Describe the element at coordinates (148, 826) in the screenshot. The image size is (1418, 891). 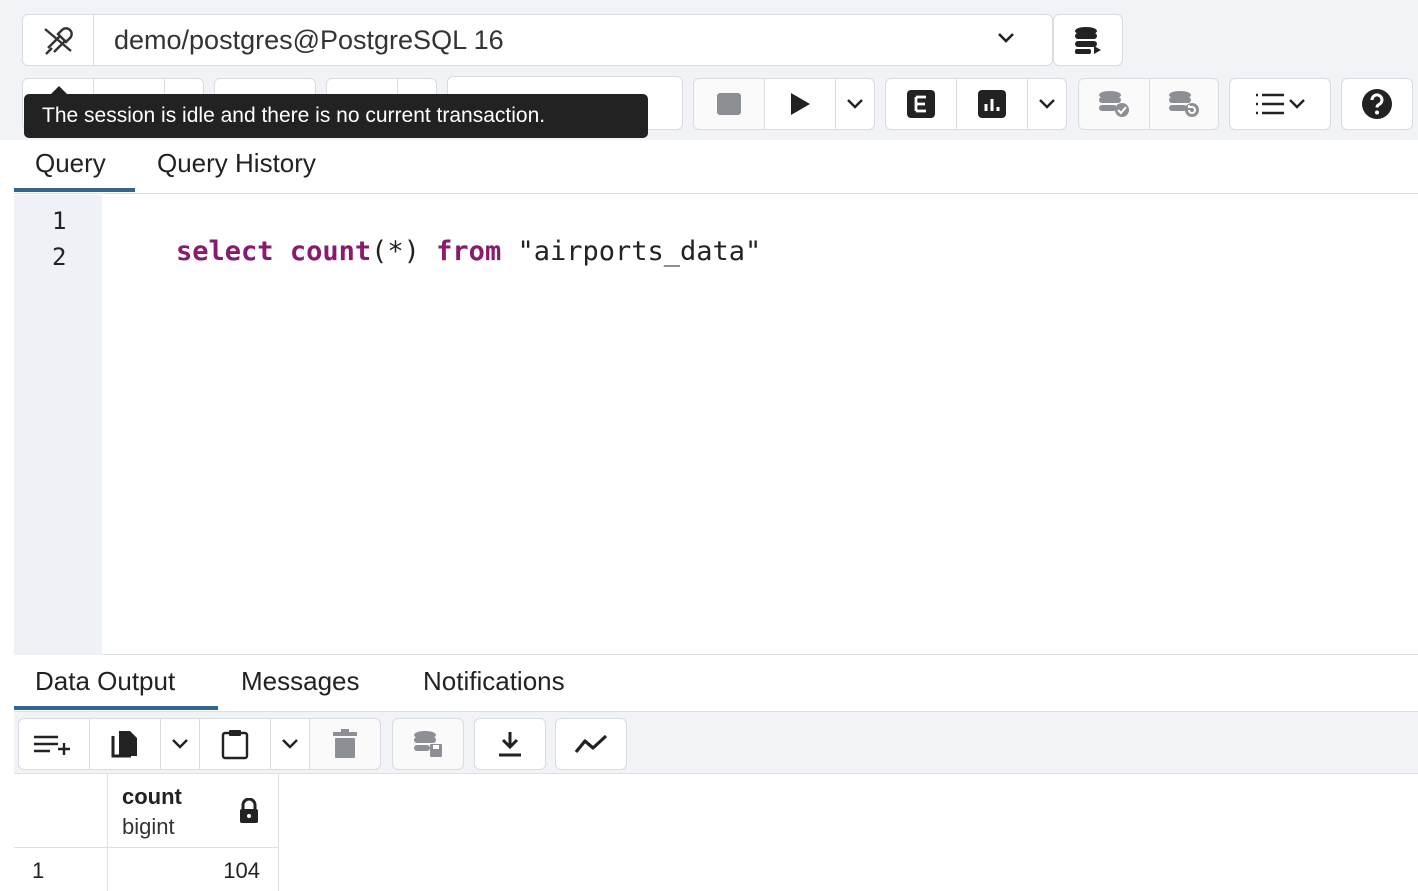
I see `column-type: bigint` at that location.